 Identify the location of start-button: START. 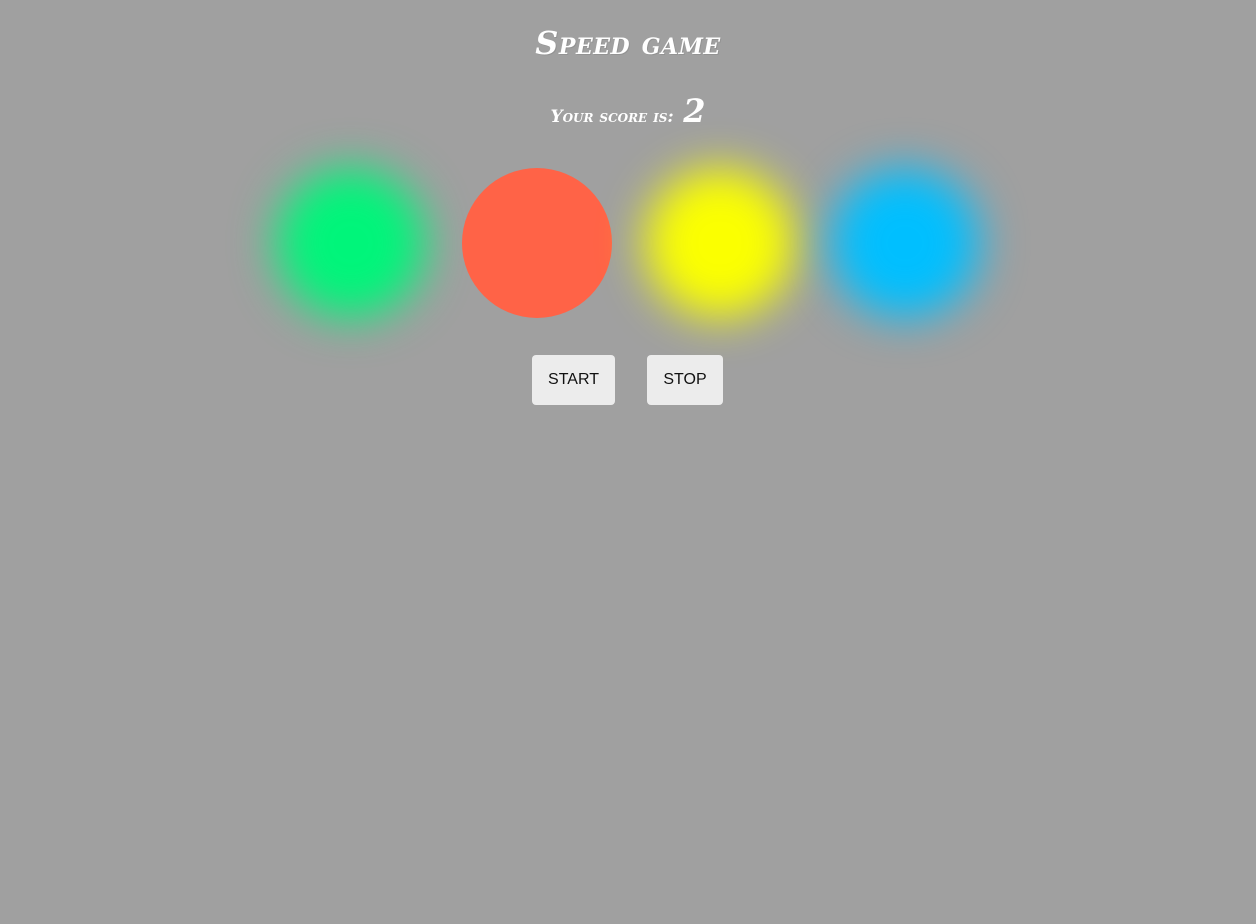
(573, 380).